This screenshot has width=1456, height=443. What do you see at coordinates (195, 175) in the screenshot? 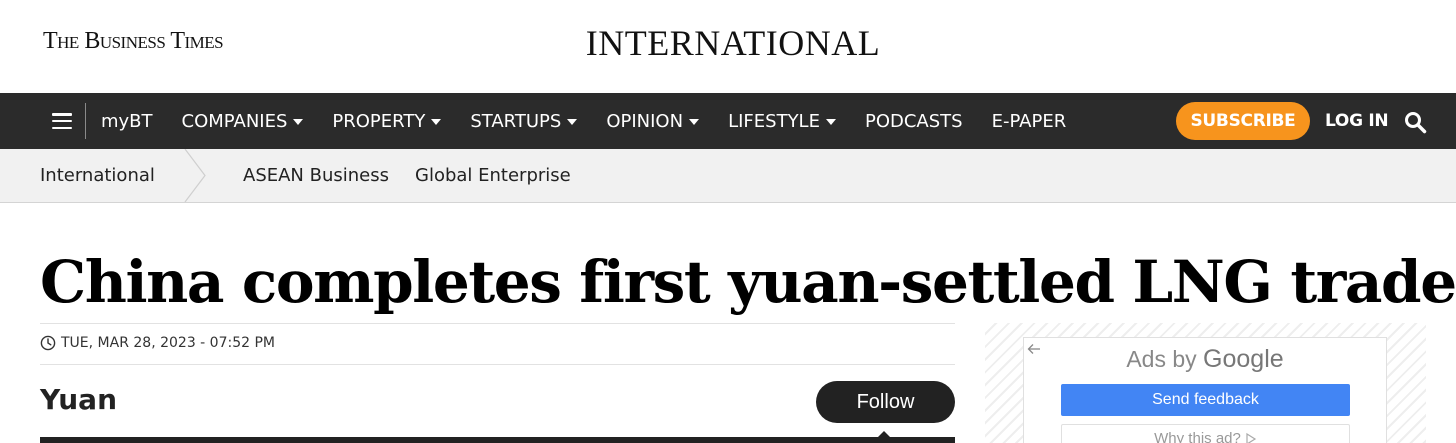
I see `chevron-right-icon` at bounding box center [195, 175].